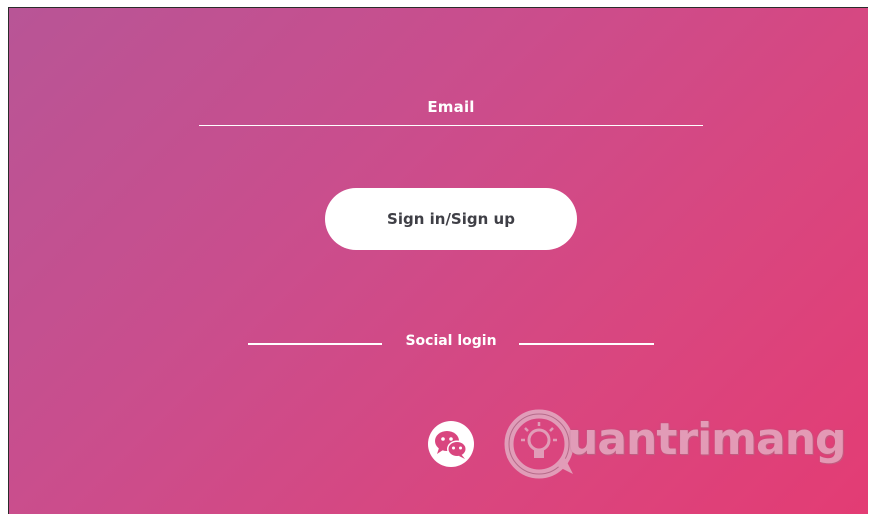 Image resolution: width=870 pixels, height=514 pixels. I want to click on signin-signup-label: Sign in/Sign up, so click(451, 219).